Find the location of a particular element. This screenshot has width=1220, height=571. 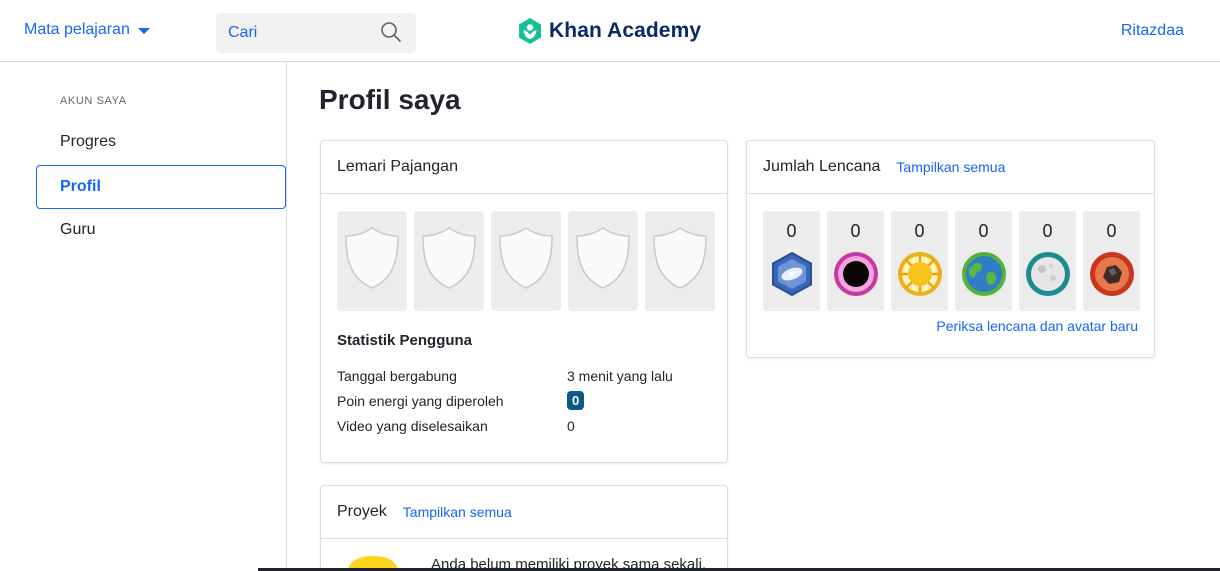

showcase-title: Lemari Pajangan is located at coordinates (397, 166).